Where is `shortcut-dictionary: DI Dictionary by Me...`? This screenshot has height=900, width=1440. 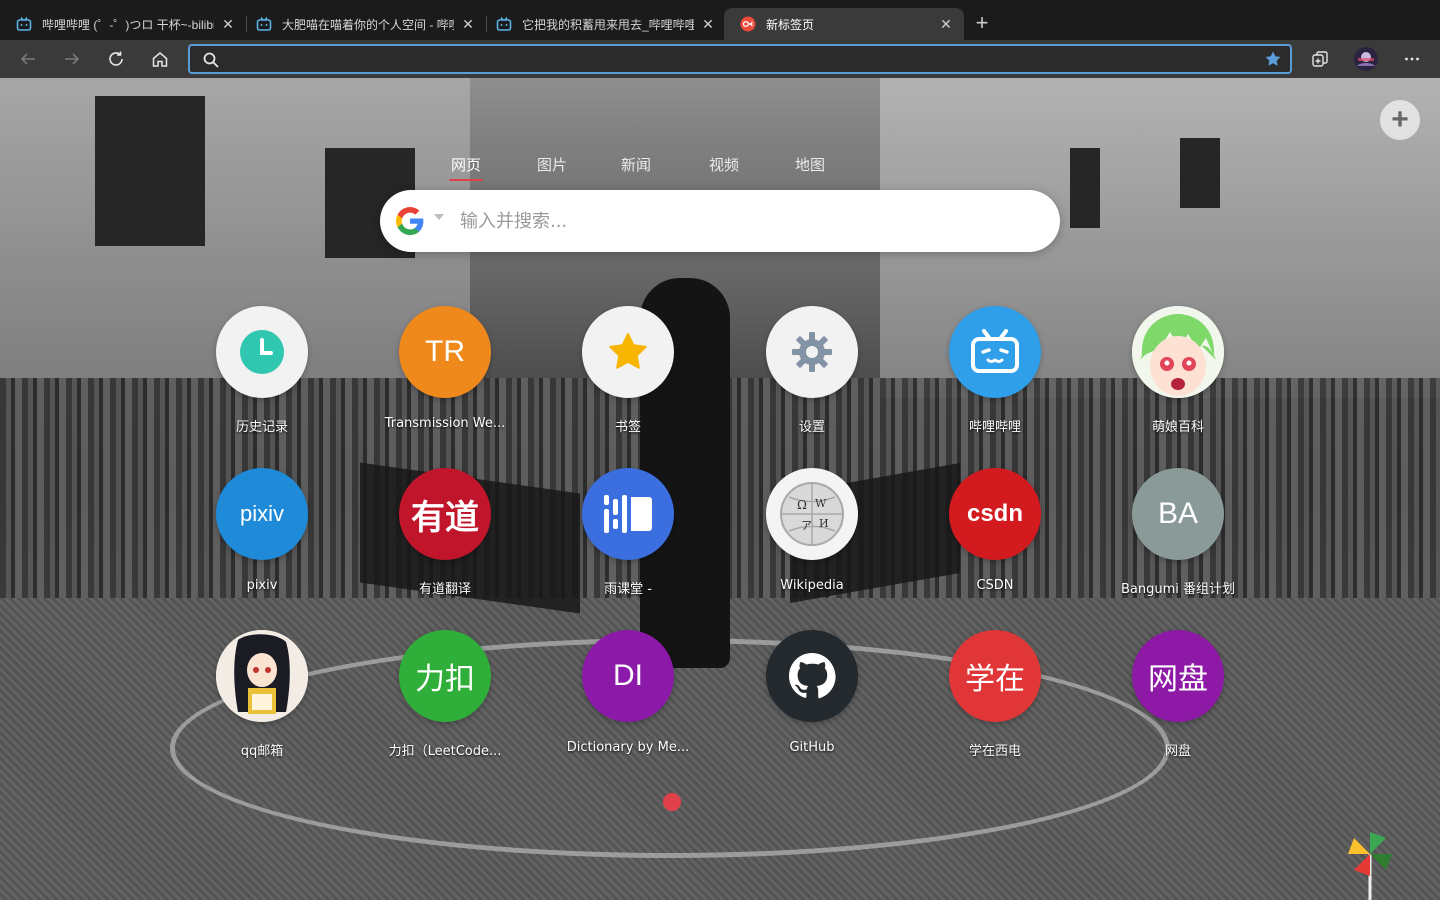 shortcut-dictionary: DI Dictionary by Me... is located at coordinates (628, 700).